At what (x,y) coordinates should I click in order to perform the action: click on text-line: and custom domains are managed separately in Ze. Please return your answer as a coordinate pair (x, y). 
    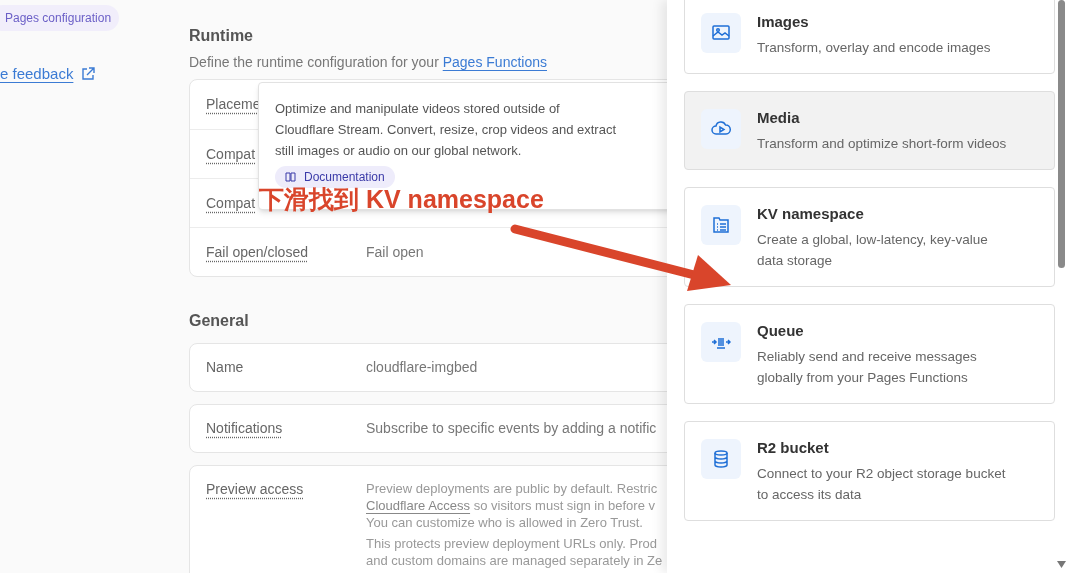
    Looking at the image, I should click on (514, 560).